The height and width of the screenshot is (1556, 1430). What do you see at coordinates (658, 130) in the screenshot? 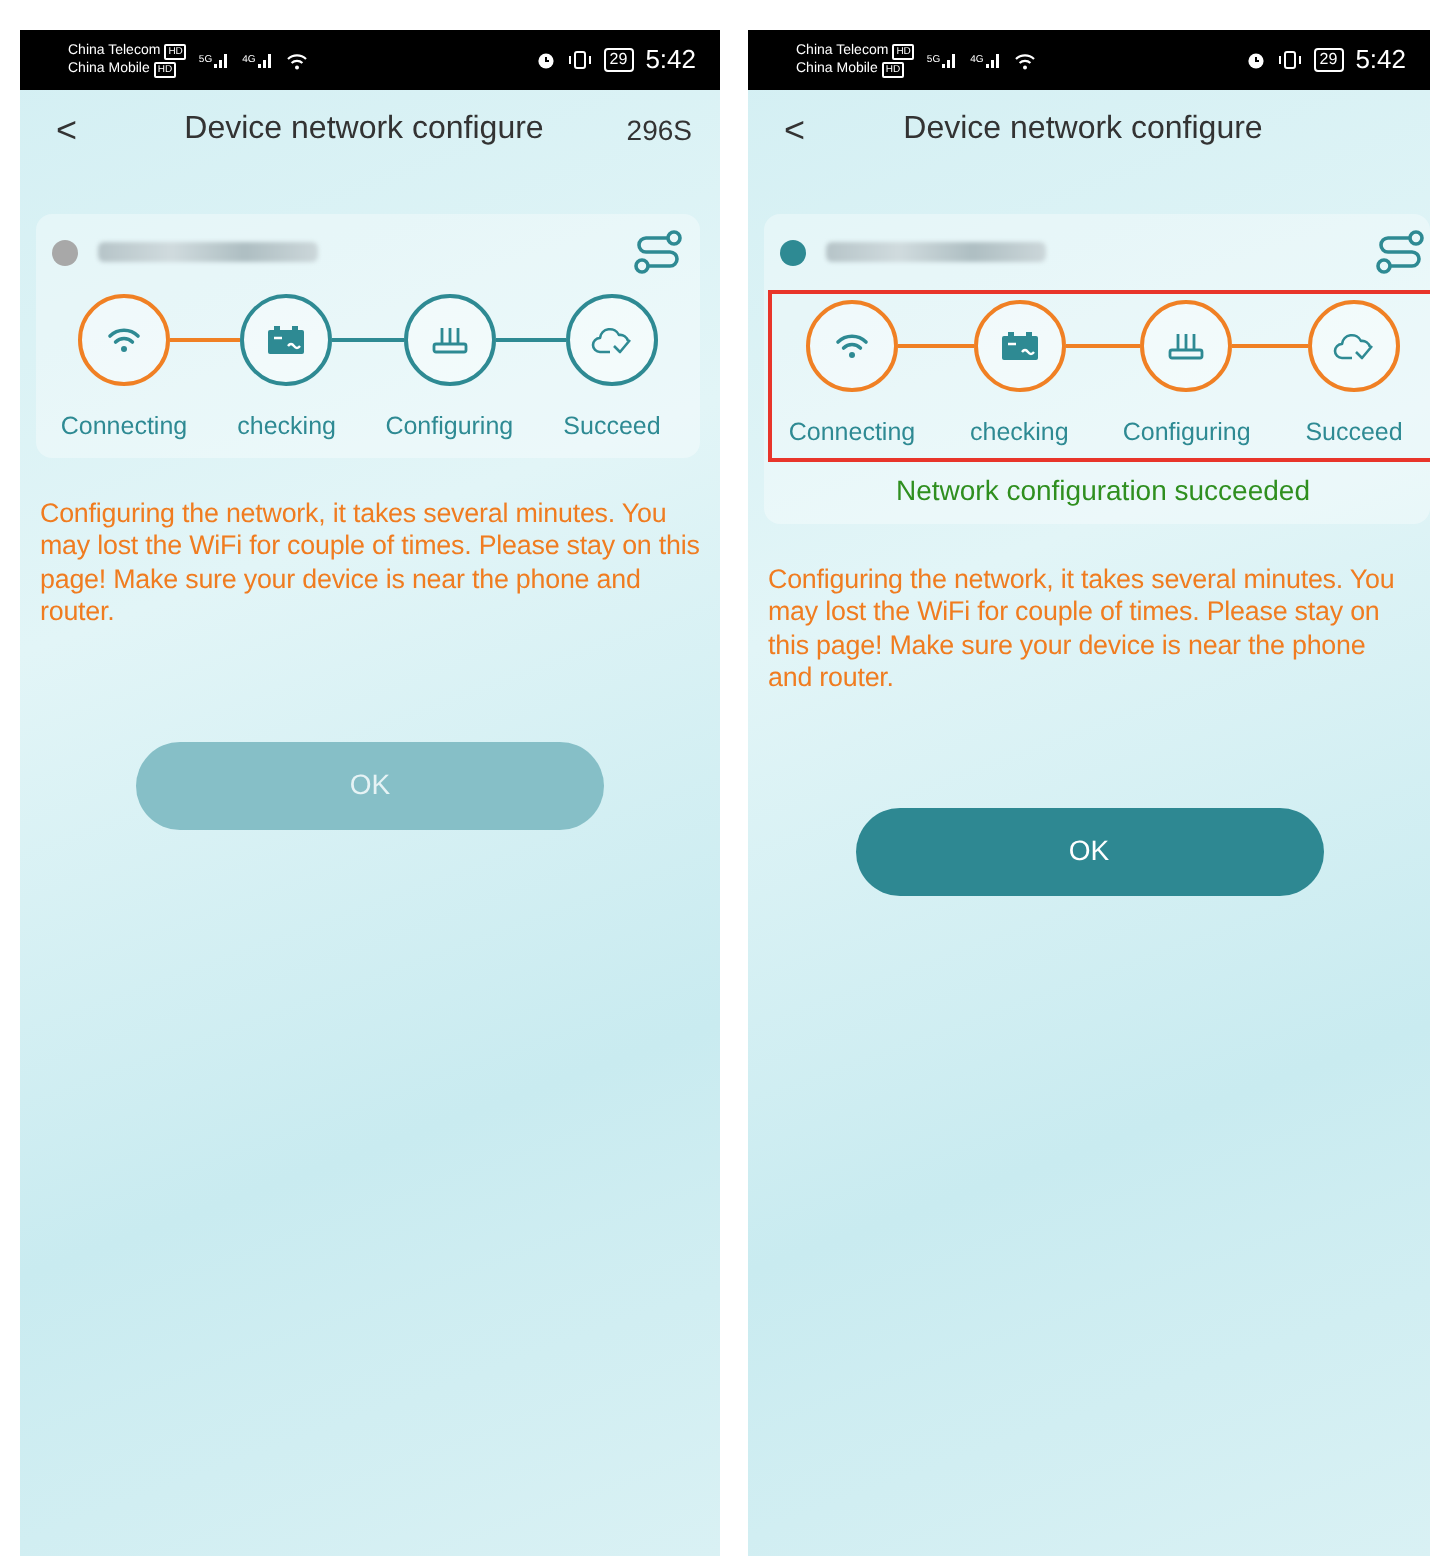
I see `countdown-timer: 296S` at bounding box center [658, 130].